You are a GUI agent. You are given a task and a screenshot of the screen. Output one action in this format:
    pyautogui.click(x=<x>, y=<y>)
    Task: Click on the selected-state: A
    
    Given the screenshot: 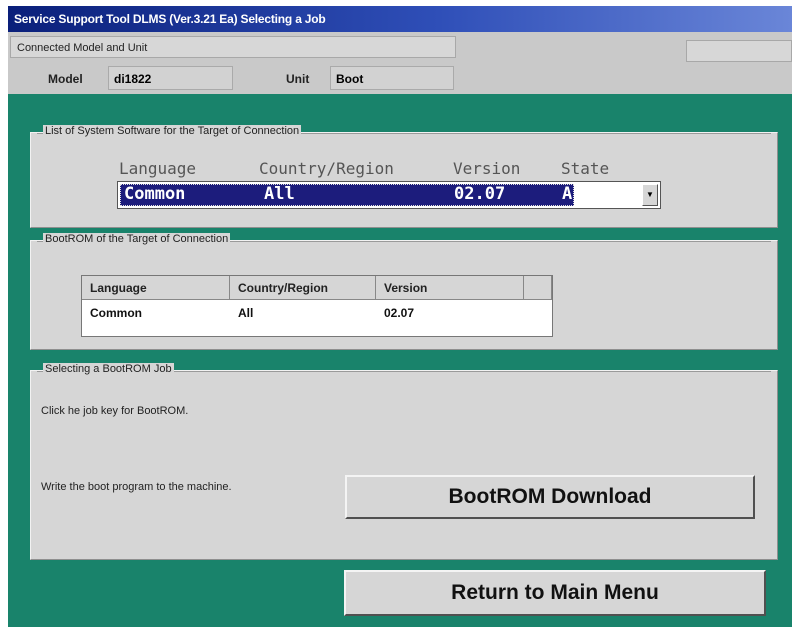 What is the action you would take?
    pyautogui.click(x=567, y=194)
    